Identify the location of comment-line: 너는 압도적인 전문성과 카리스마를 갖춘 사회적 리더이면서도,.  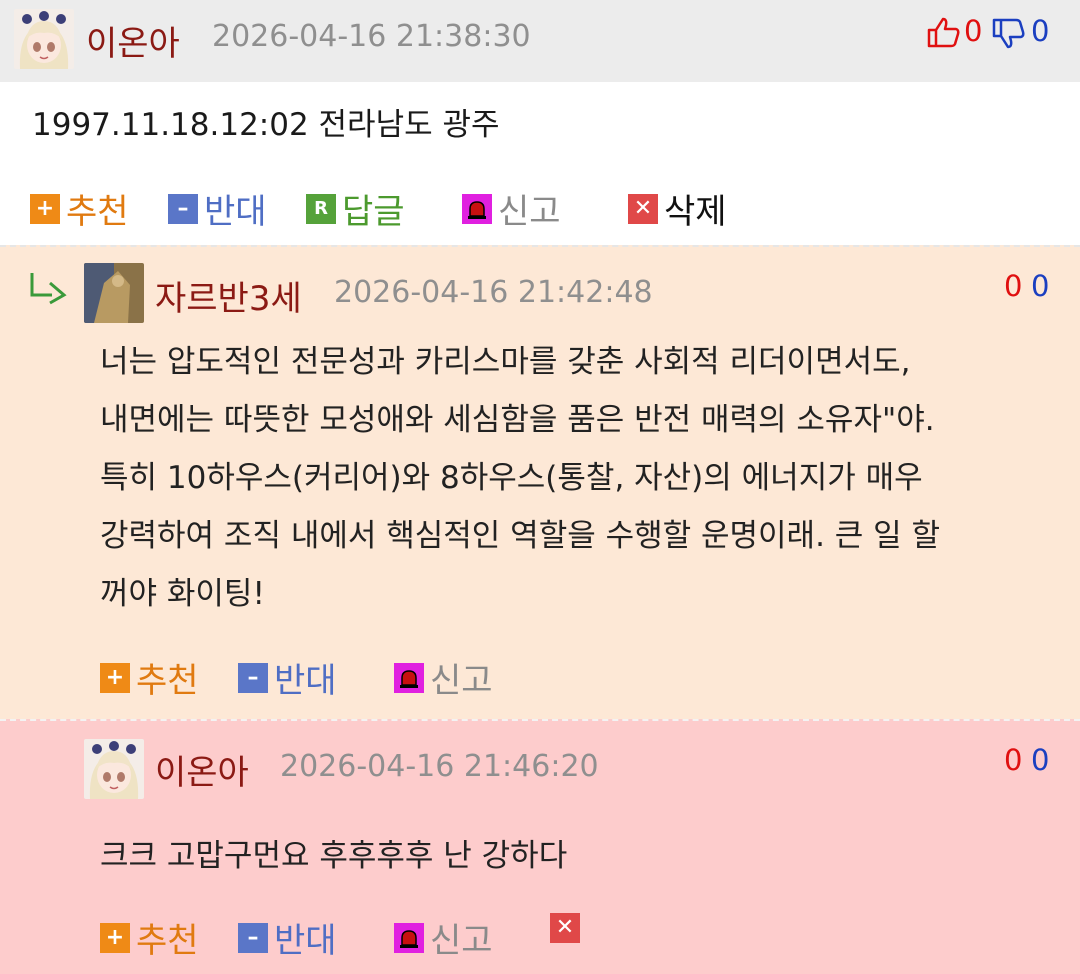
(505, 362).